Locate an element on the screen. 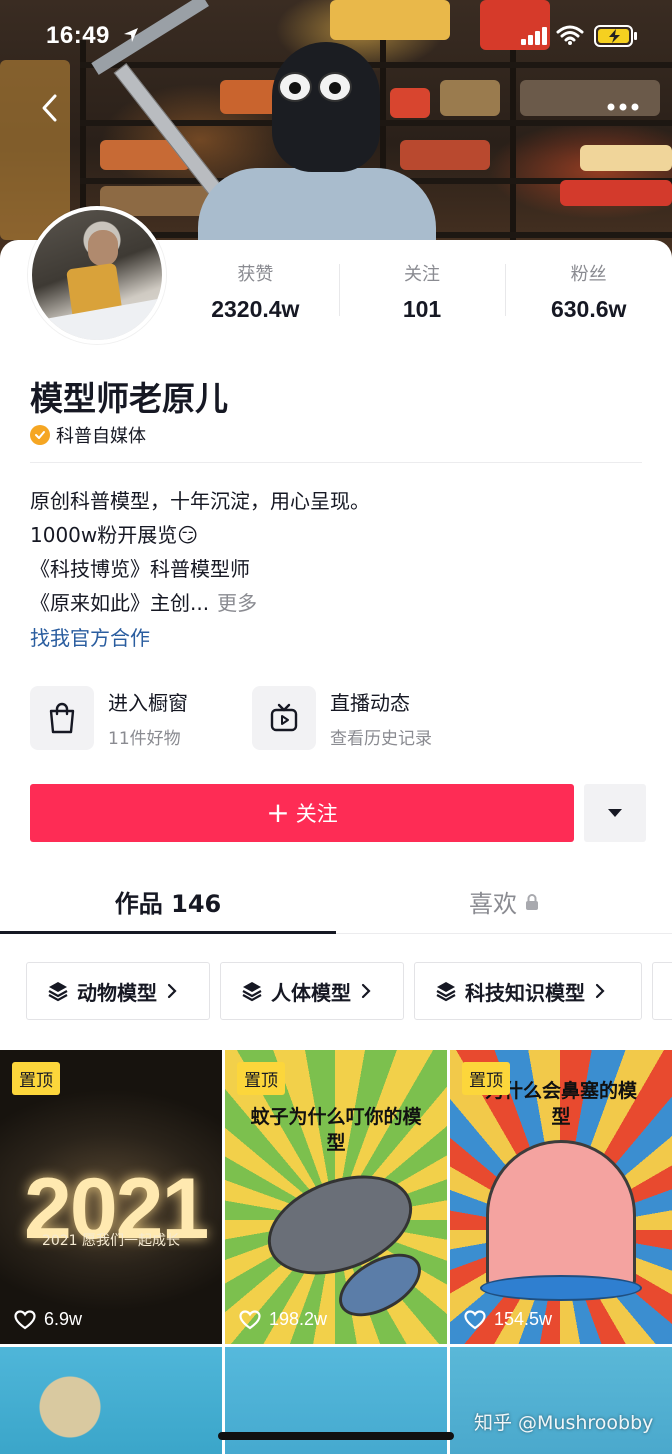  likes-count: 154.5w is located at coordinates (523, 1319).